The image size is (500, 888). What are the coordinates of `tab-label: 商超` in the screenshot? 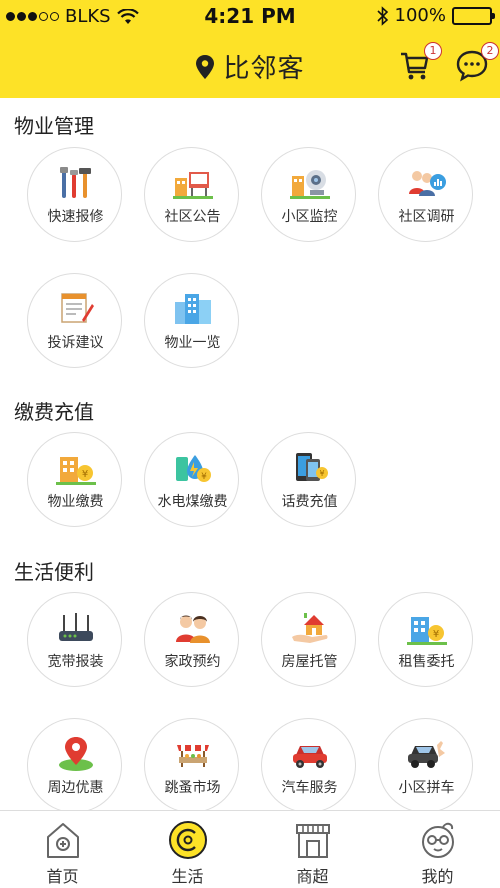 It's located at (312, 876).